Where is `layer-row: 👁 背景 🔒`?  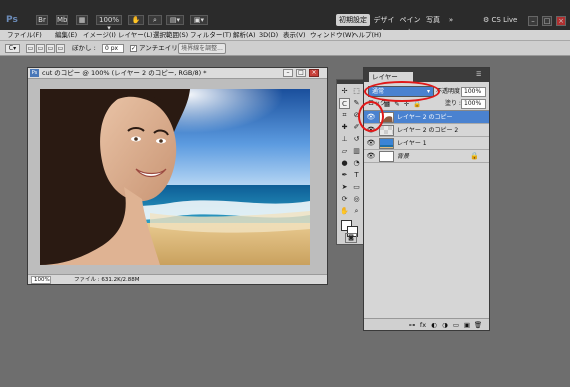 layer-row: 👁 背景 🔒 is located at coordinates (426, 156).